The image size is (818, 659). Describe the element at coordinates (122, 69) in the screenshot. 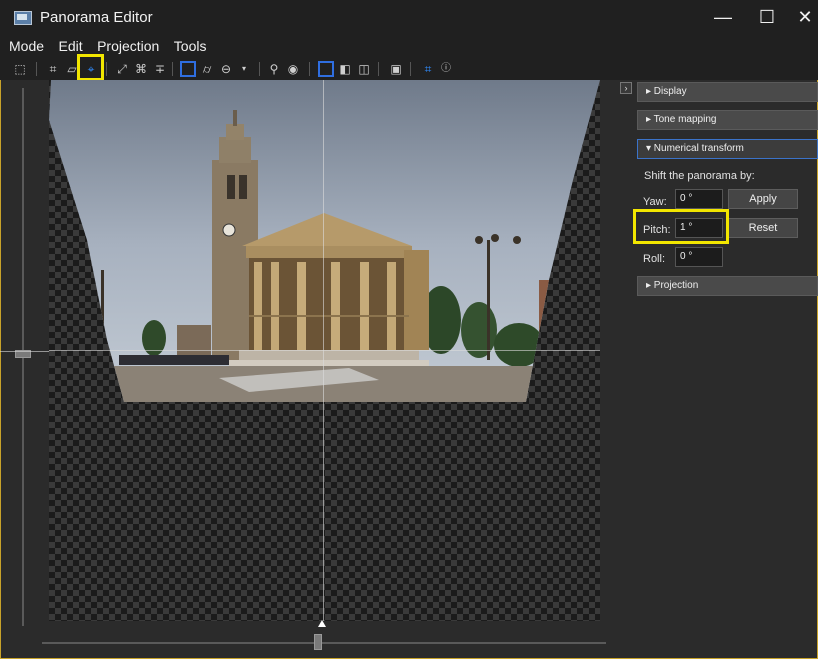

I see `fit-icon: ⤢` at that location.